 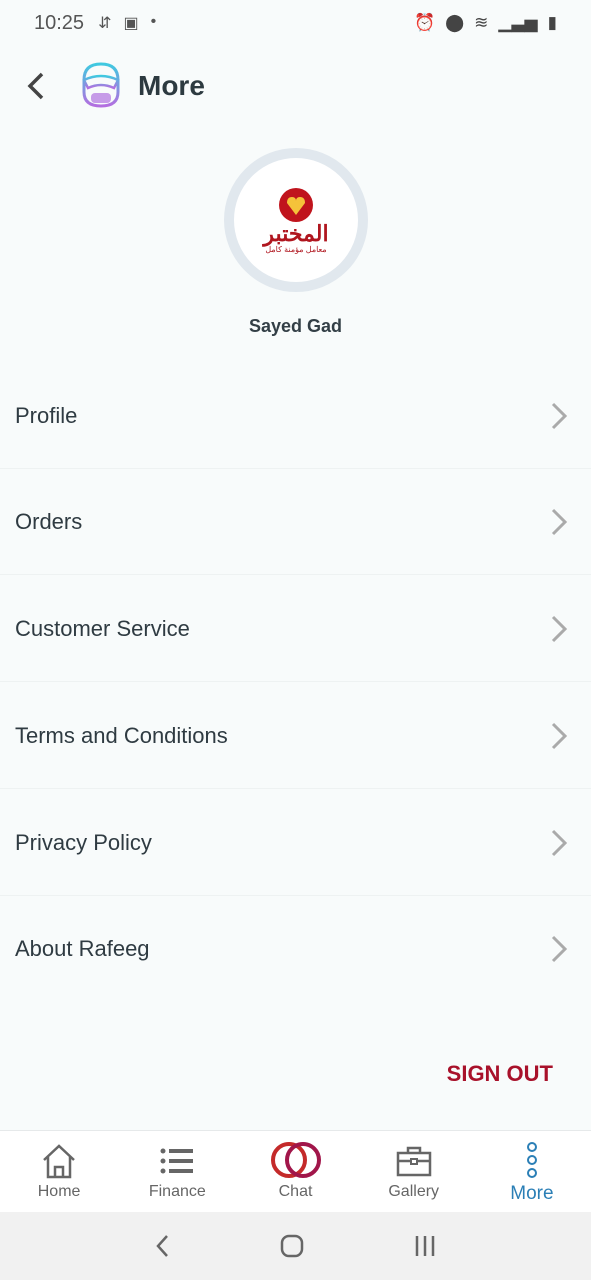 I want to click on status-bar: 10:25 ⇵ ▣ • ⏰ ⬤ ≋ ▁▃▅ ▮, so click(x=295, y=23).